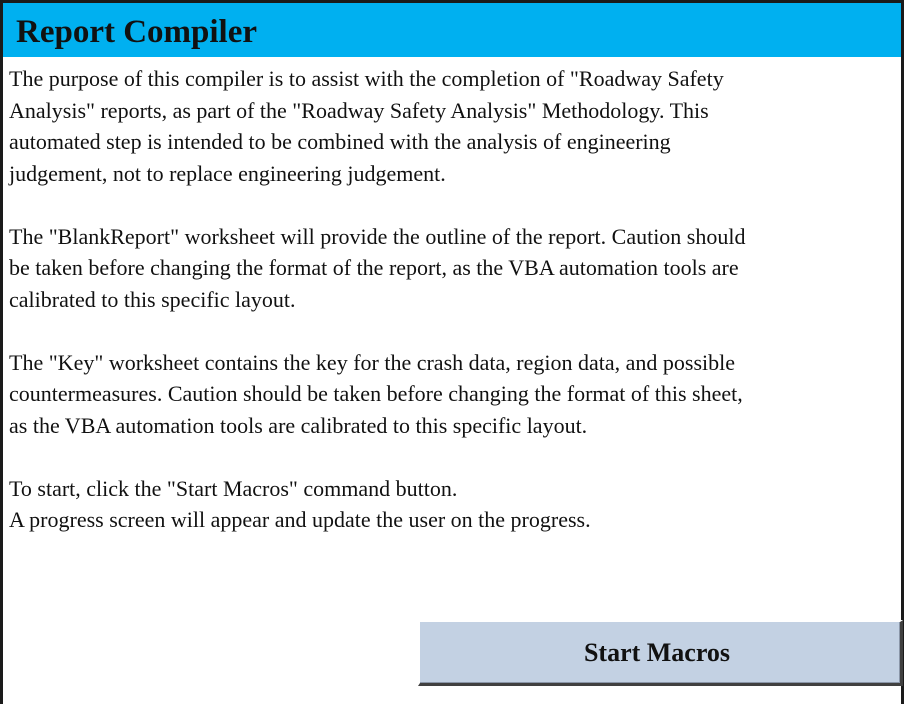  What do you see at coordinates (1, 352) in the screenshot?
I see `frame-border-left` at bounding box center [1, 352].